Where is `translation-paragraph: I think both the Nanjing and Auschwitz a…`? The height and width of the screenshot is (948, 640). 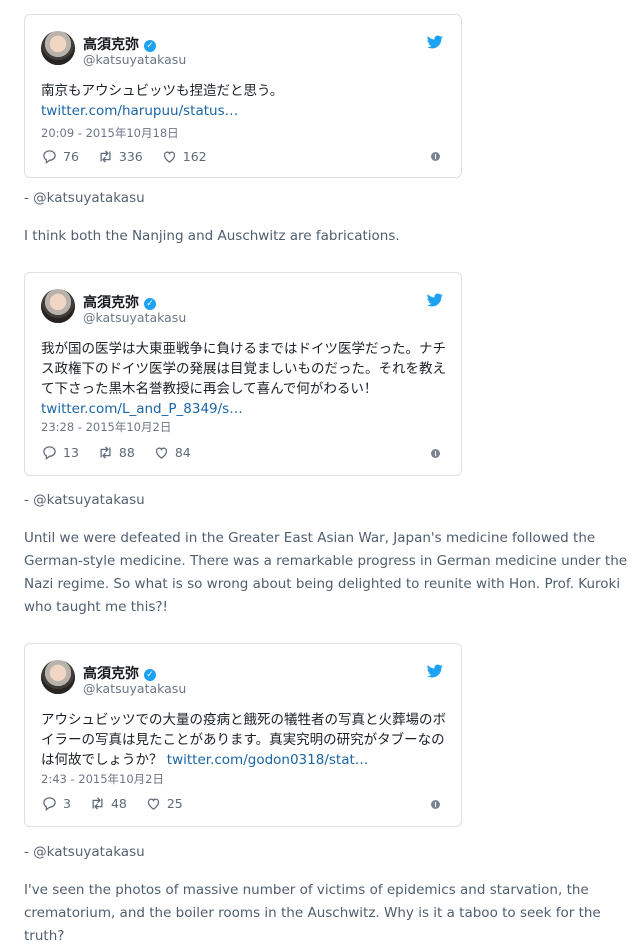
translation-paragraph: I think both the Nanjing and Auschwitz a… is located at coordinates (212, 236).